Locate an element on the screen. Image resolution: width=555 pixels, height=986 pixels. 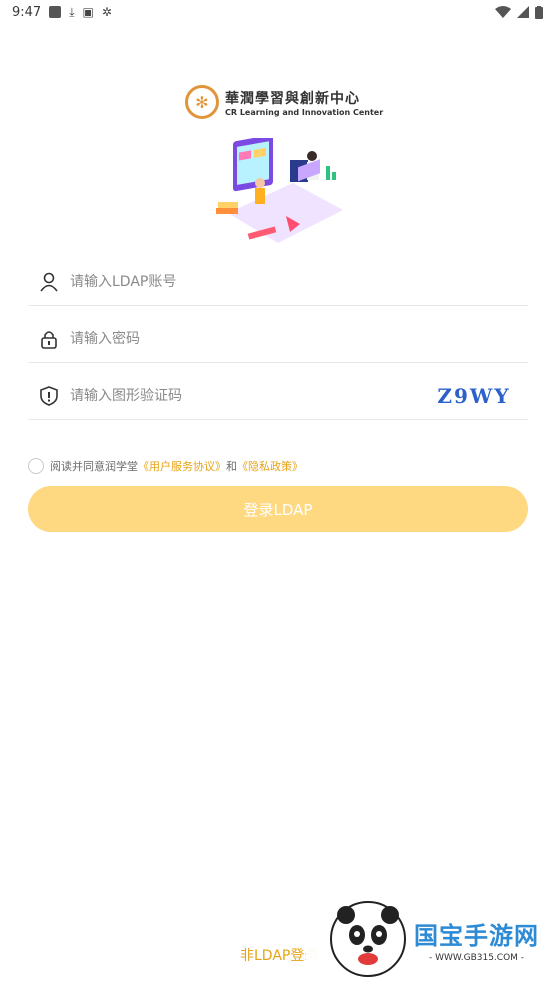
status-time: 9:47 is located at coordinates (27, 12).